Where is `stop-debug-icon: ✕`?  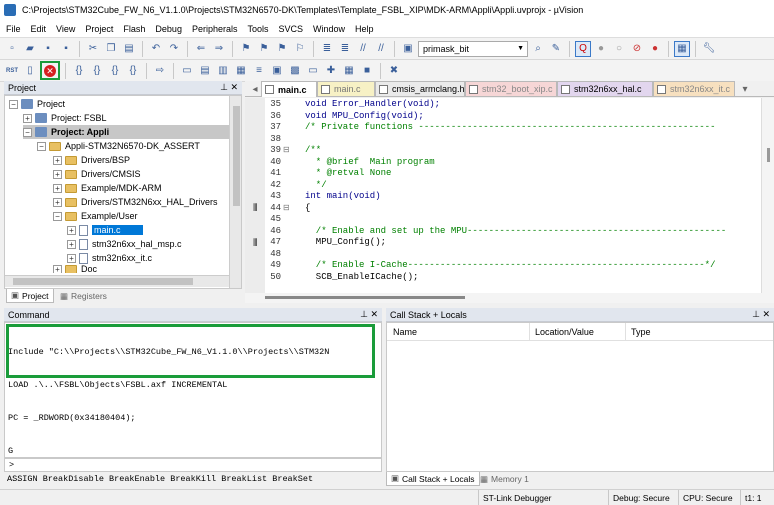
stop-debug-icon: ✕ is located at coordinates (50, 70).